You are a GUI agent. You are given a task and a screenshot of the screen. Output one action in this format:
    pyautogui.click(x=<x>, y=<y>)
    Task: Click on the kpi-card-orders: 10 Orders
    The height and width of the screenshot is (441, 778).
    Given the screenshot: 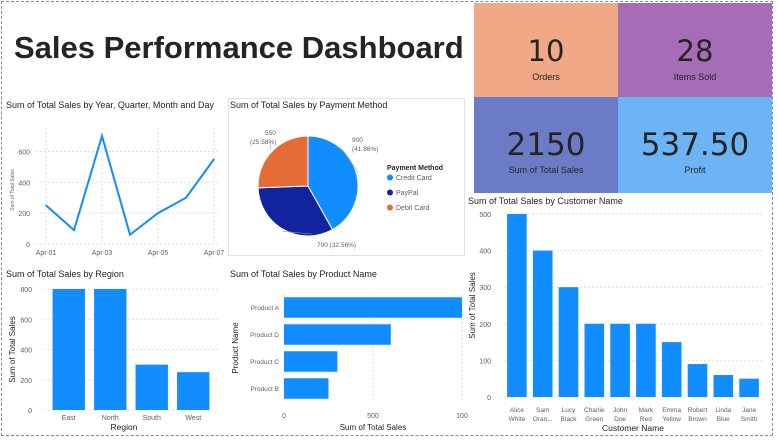 What is the action you would take?
    pyautogui.click(x=546, y=50)
    